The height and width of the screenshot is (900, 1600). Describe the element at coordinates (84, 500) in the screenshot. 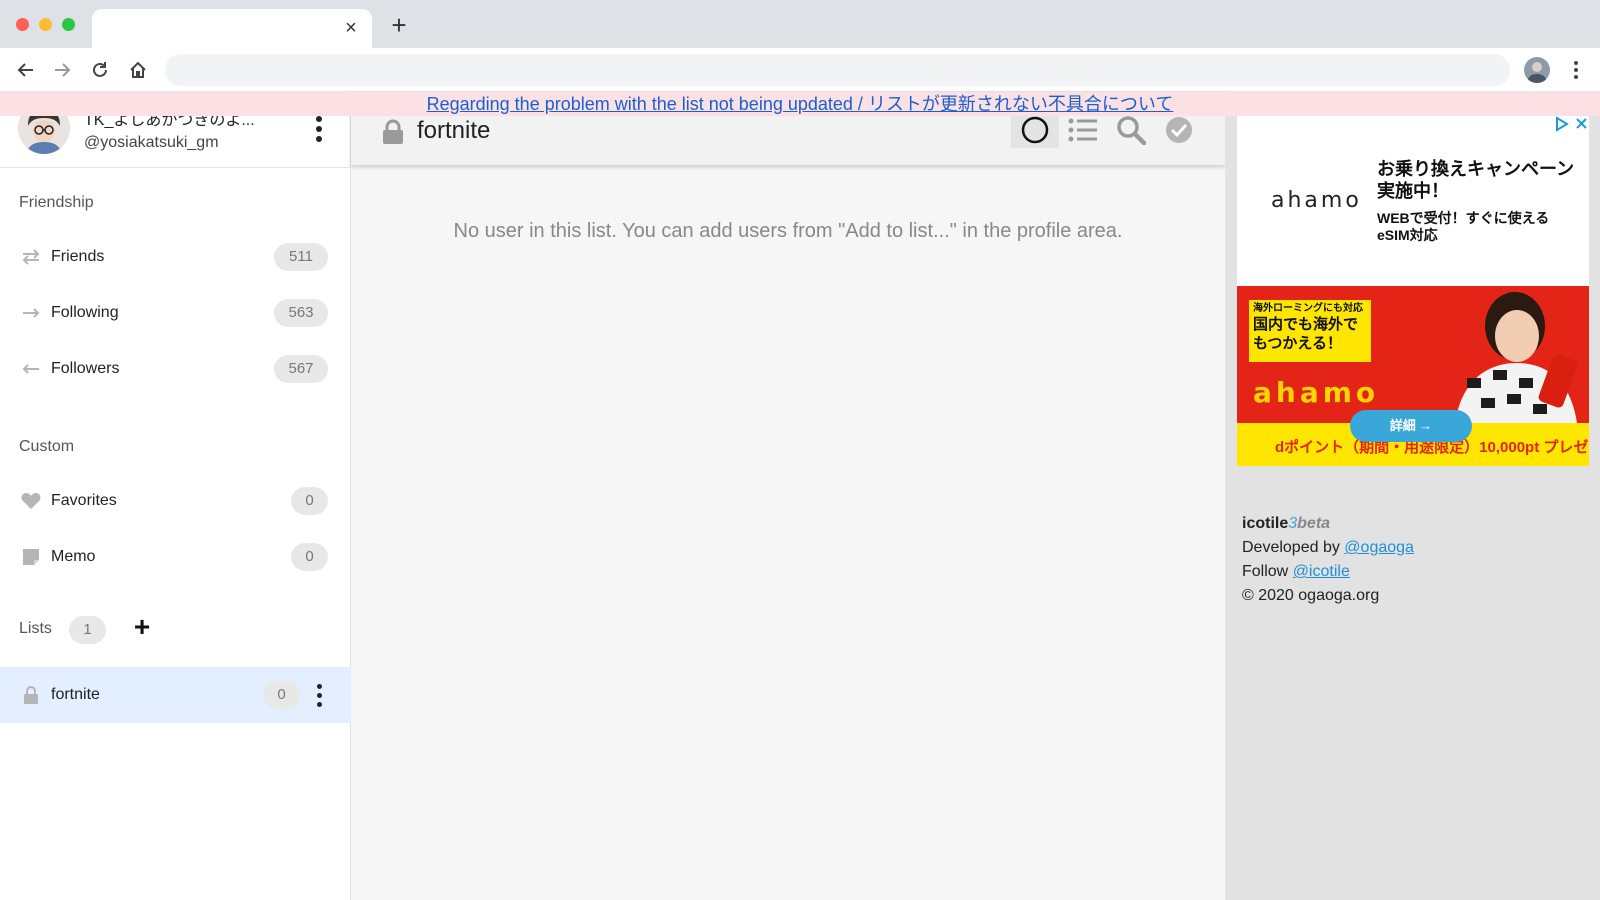

I see `sidebar-item-label: Favorites` at that location.